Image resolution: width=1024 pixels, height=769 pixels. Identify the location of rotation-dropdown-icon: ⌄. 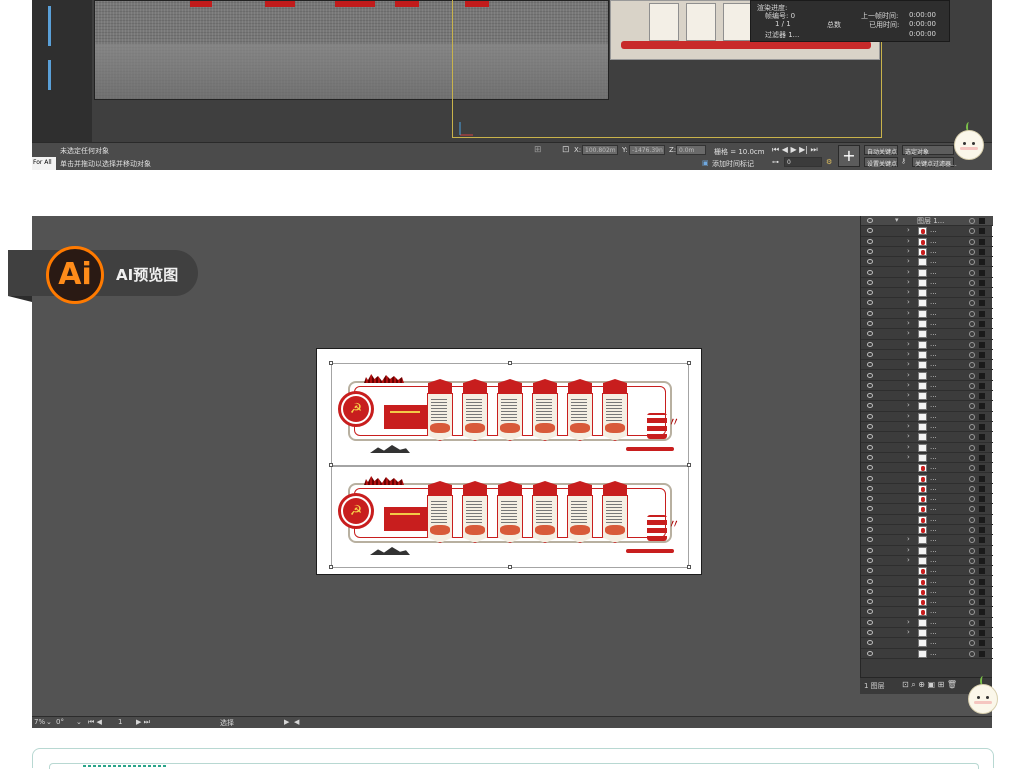
(79, 722).